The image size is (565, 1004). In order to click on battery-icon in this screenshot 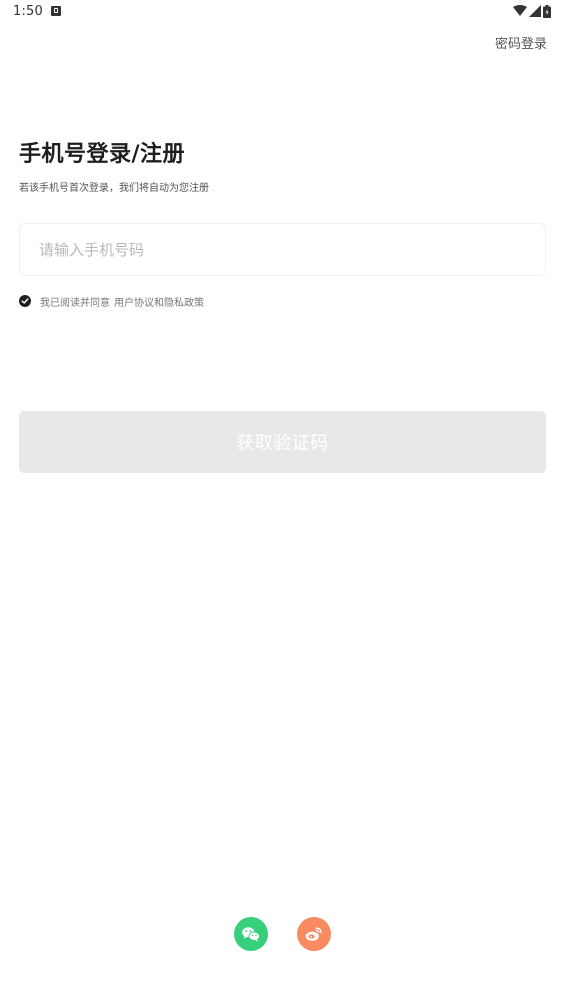, I will do `click(547, 11)`.